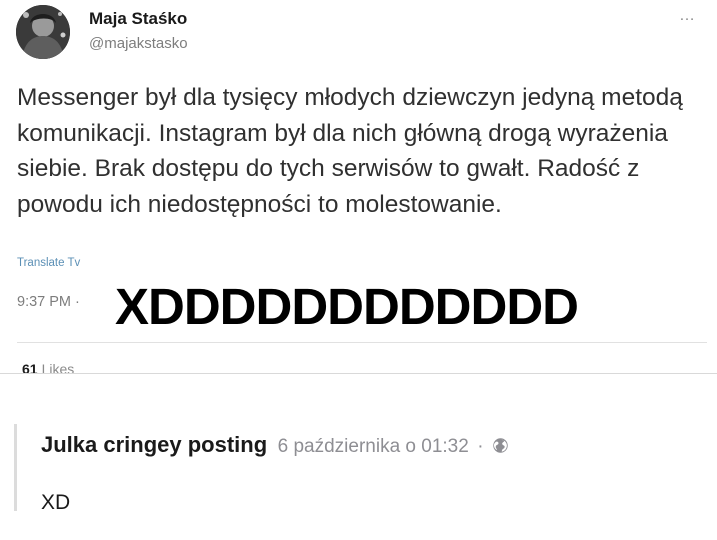  Describe the element at coordinates (48, 302) in the screenshot. I see `tweet-timestamp: 9:37 PM ·` at that location.